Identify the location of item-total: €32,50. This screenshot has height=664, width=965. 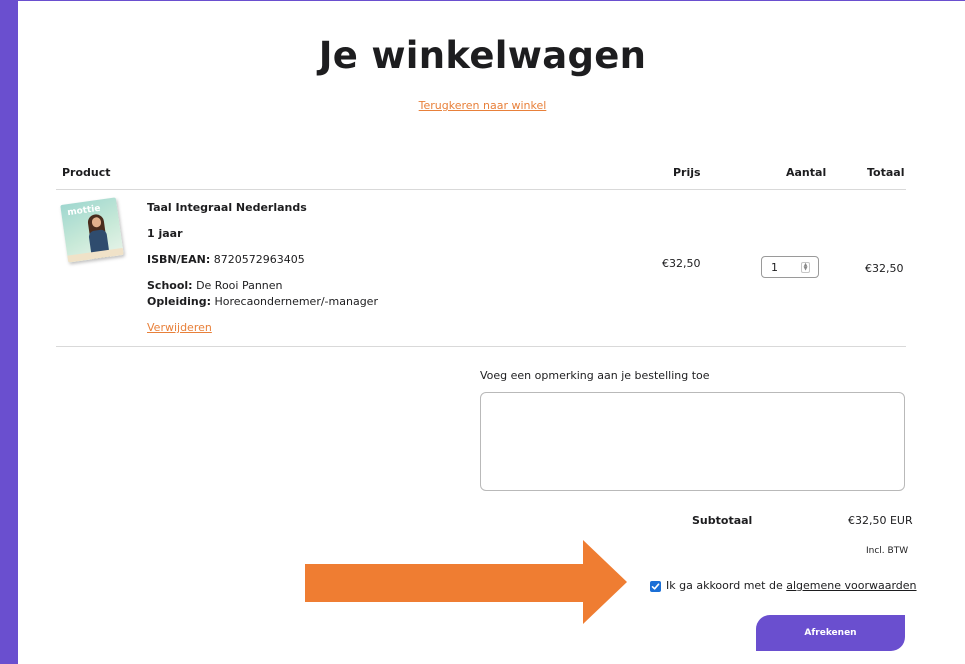
(884, 268).